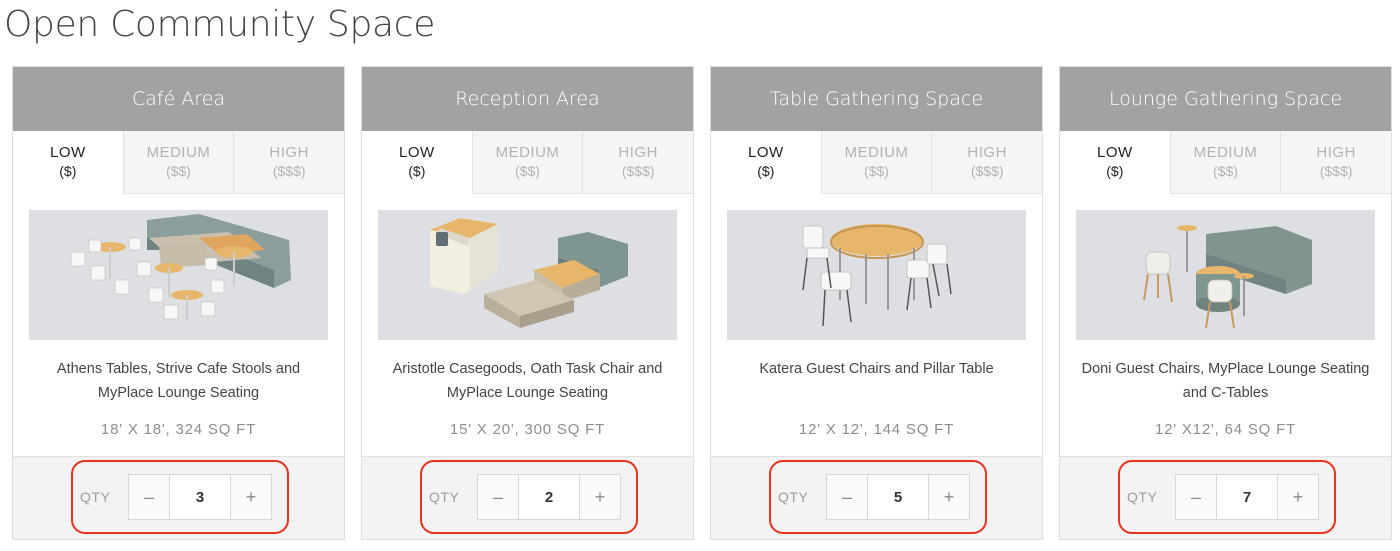 This screenshot has width=1400, height=551. I want to click on quantity-highlight: QTY – 2 +, so click(529, 497).